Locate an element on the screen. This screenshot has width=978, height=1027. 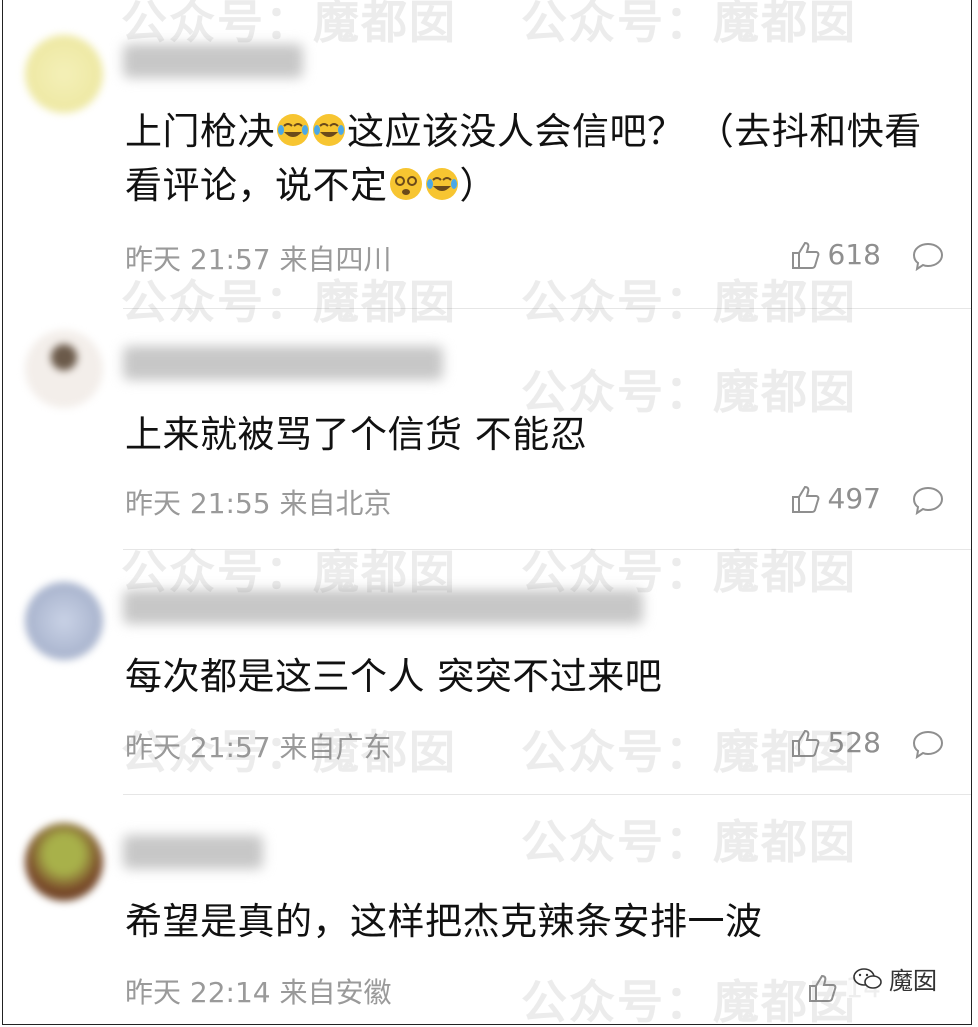
brand-name: 魔囡 is located at coordinates (913, 981).